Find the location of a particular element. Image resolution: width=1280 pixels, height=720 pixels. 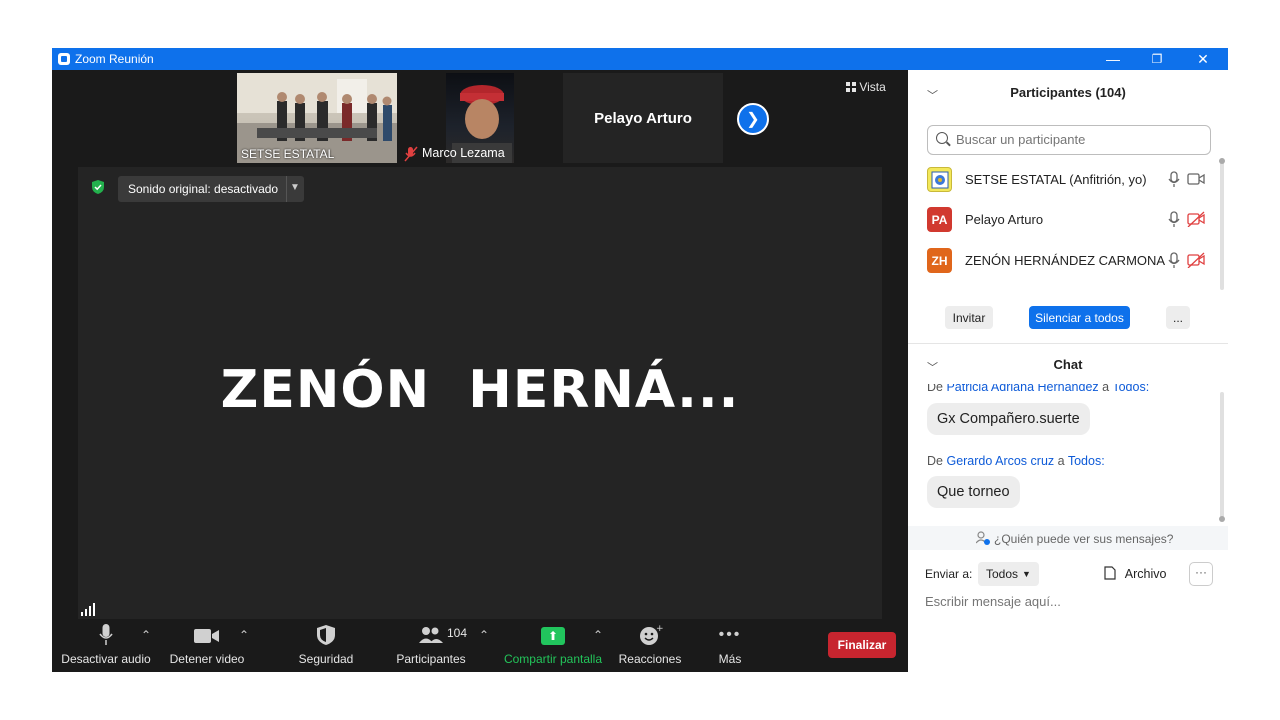

participants-scrollbar is located at coordinates (1222, 224).